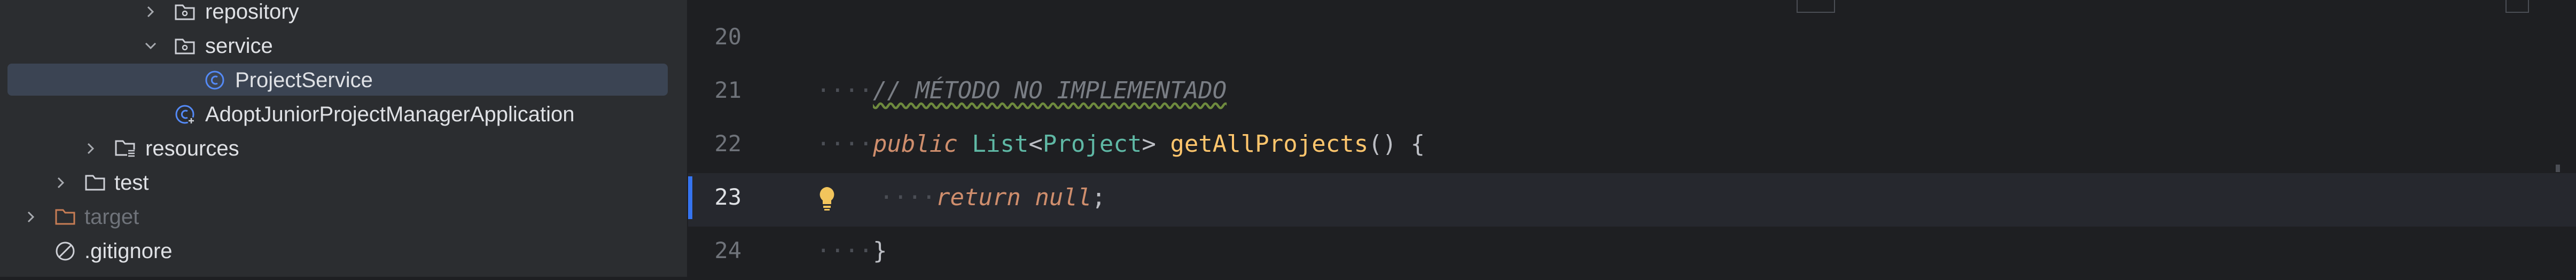 The height and width of the screenshot is (280, 2576). Describe the element at coordinates (304, 80) in the screenshot. I see `tree-item-label: ProjectService` at that location.